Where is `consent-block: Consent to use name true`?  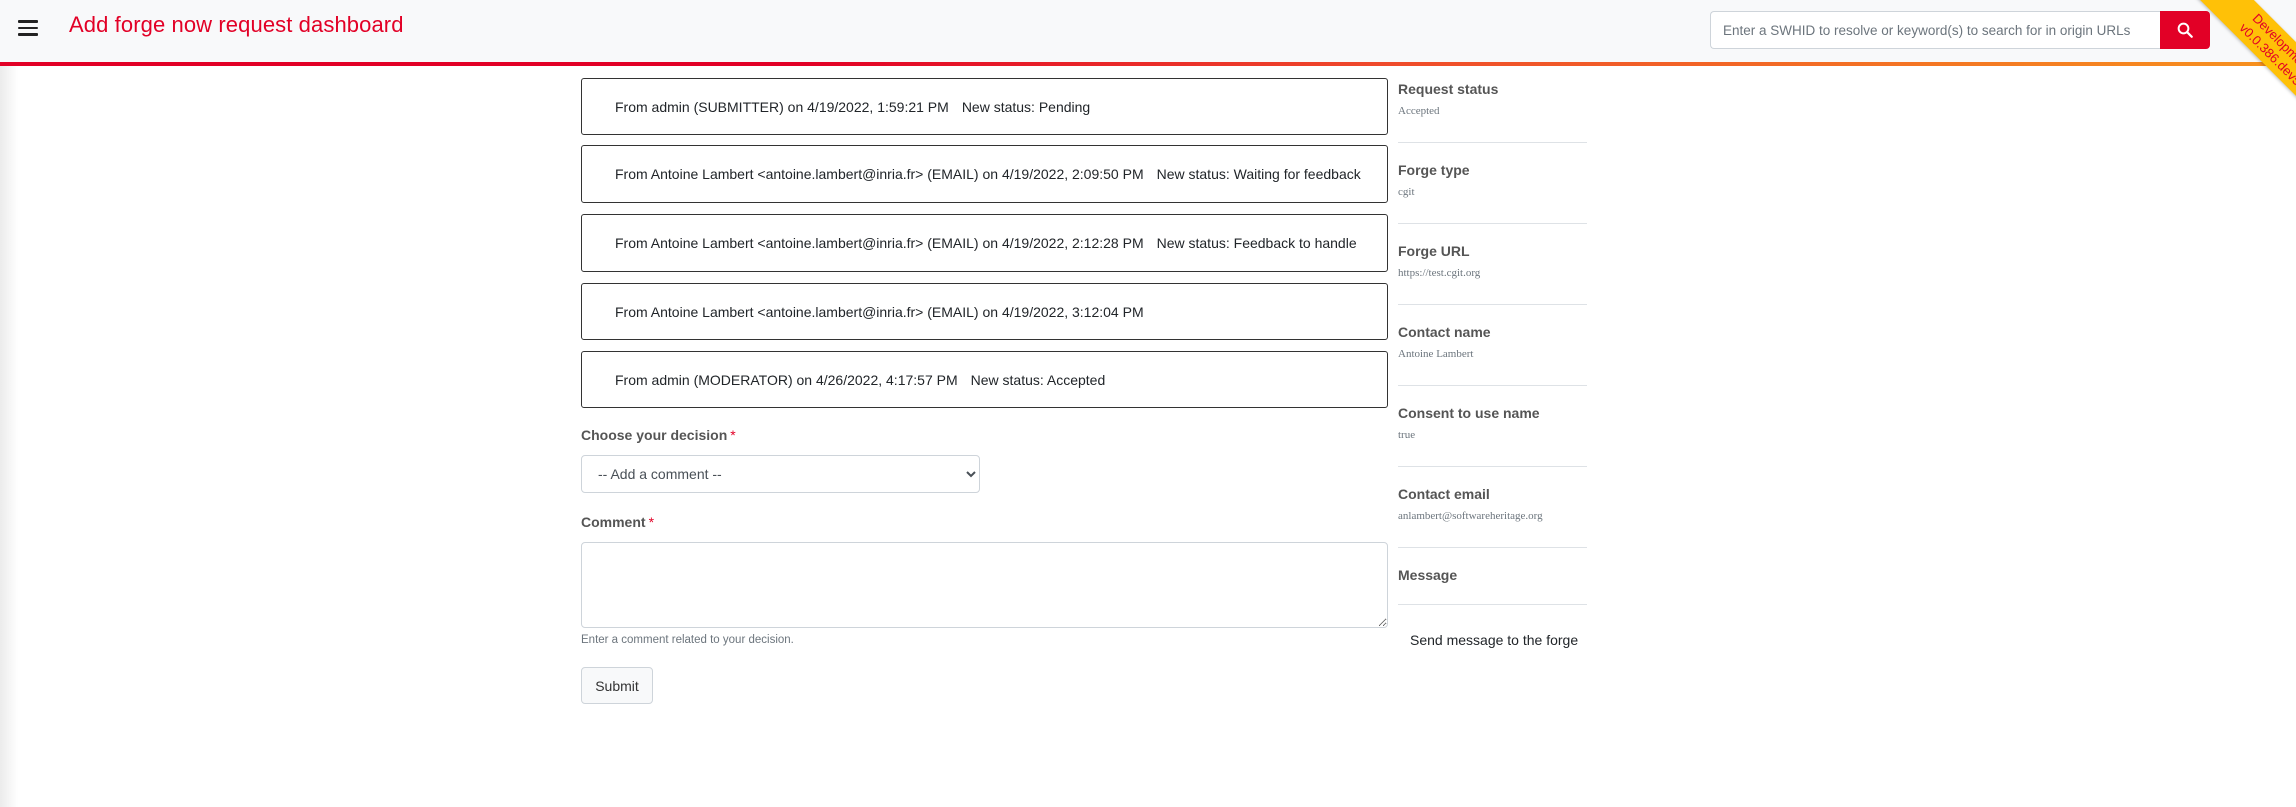
consent-block: Consent to use name true is located at coordinates (1492, 423).